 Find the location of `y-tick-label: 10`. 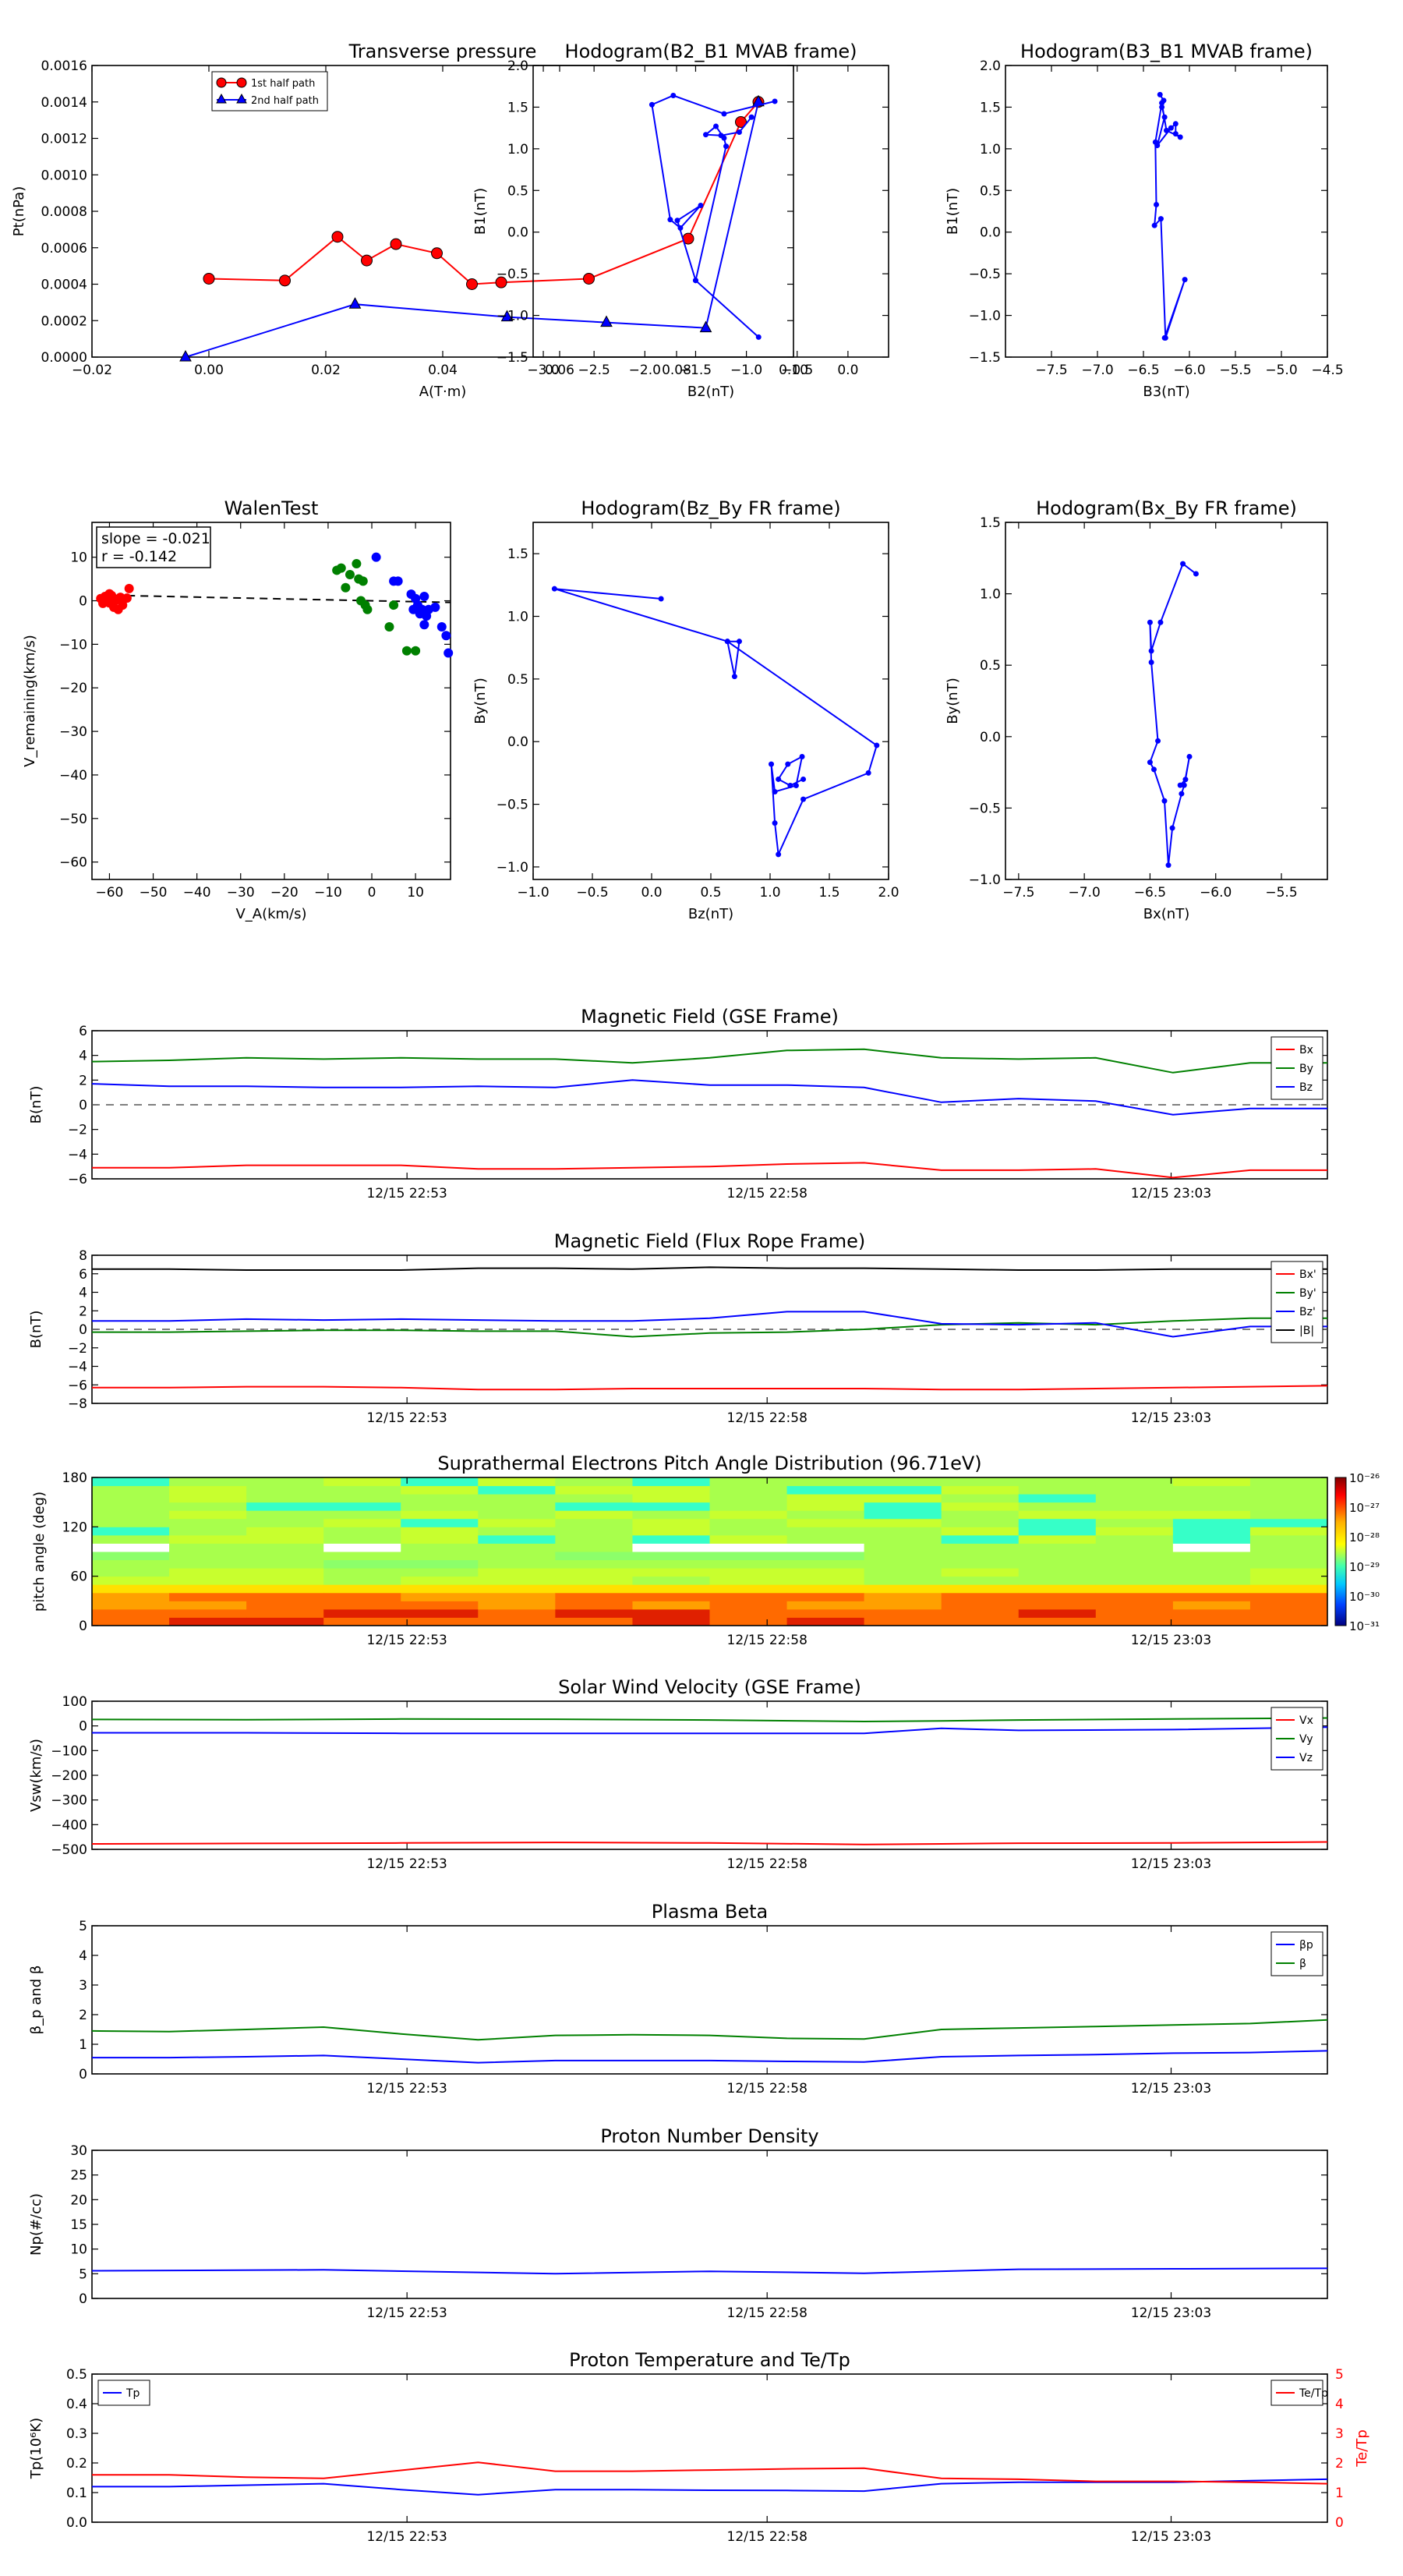

y-tick-label: 10 is located at coordinates (78, 558).